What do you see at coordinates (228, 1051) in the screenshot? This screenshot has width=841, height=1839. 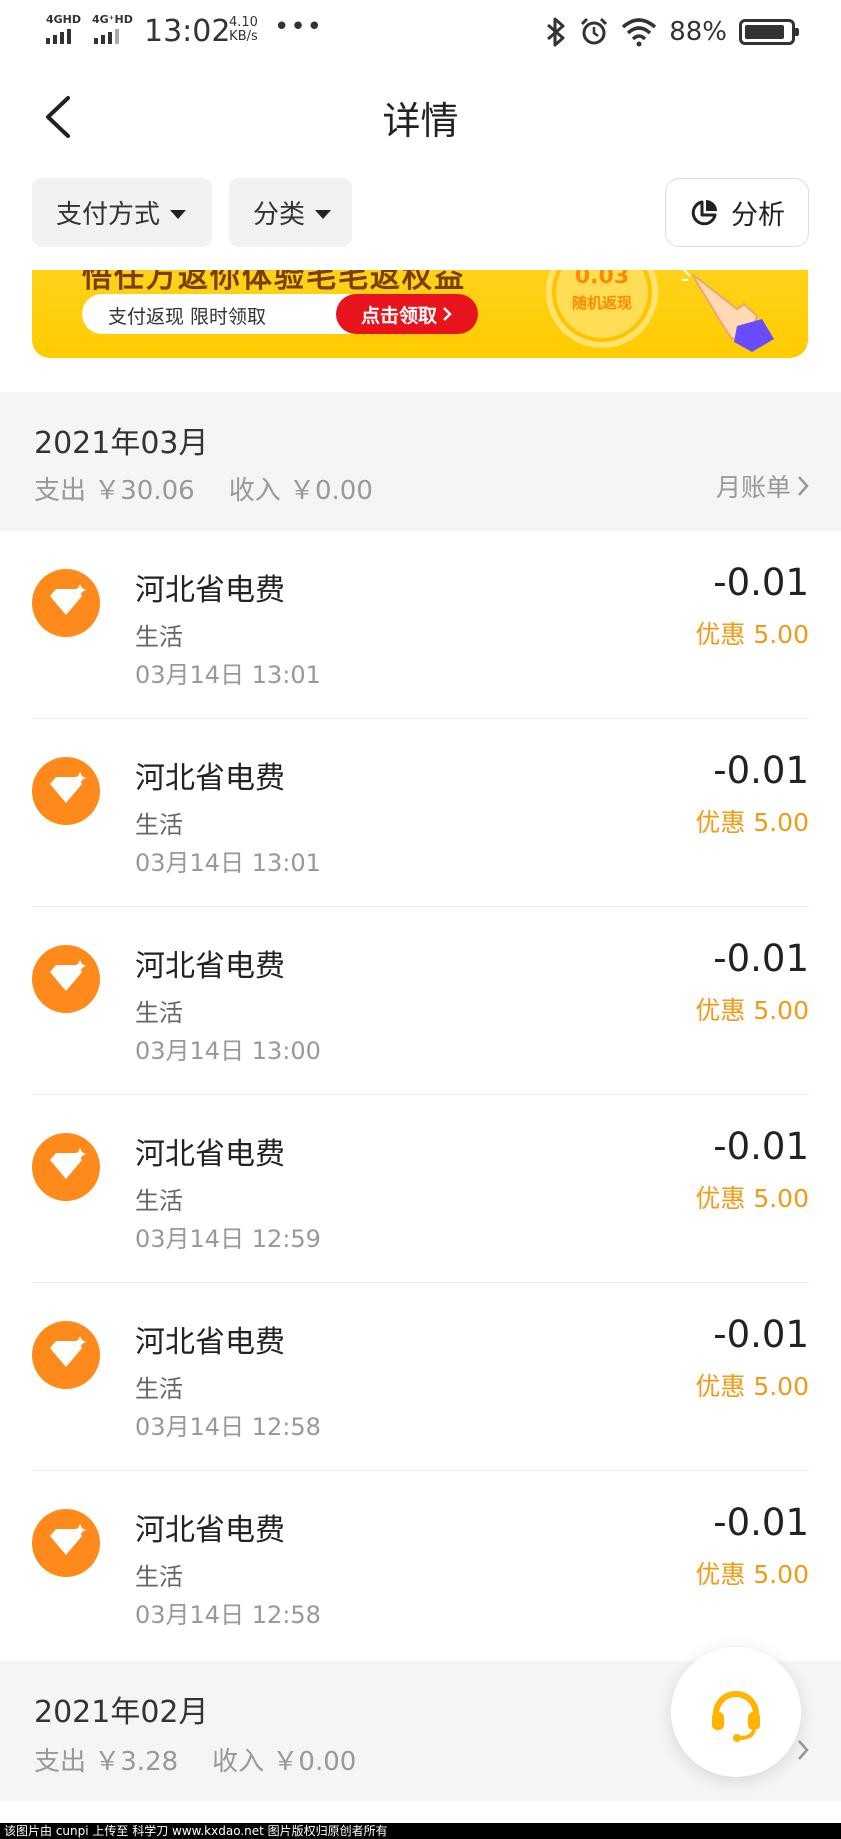 I see `transaction-time: 03月14日 13:00` at bounding box center [228, 1051].